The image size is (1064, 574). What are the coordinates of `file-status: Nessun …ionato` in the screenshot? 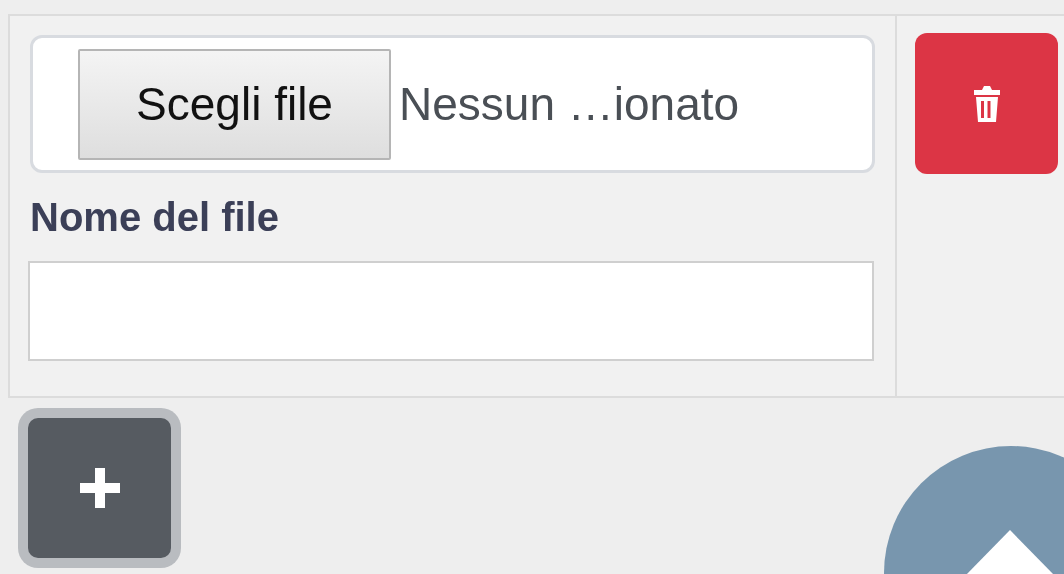 It's located at (569, 104).